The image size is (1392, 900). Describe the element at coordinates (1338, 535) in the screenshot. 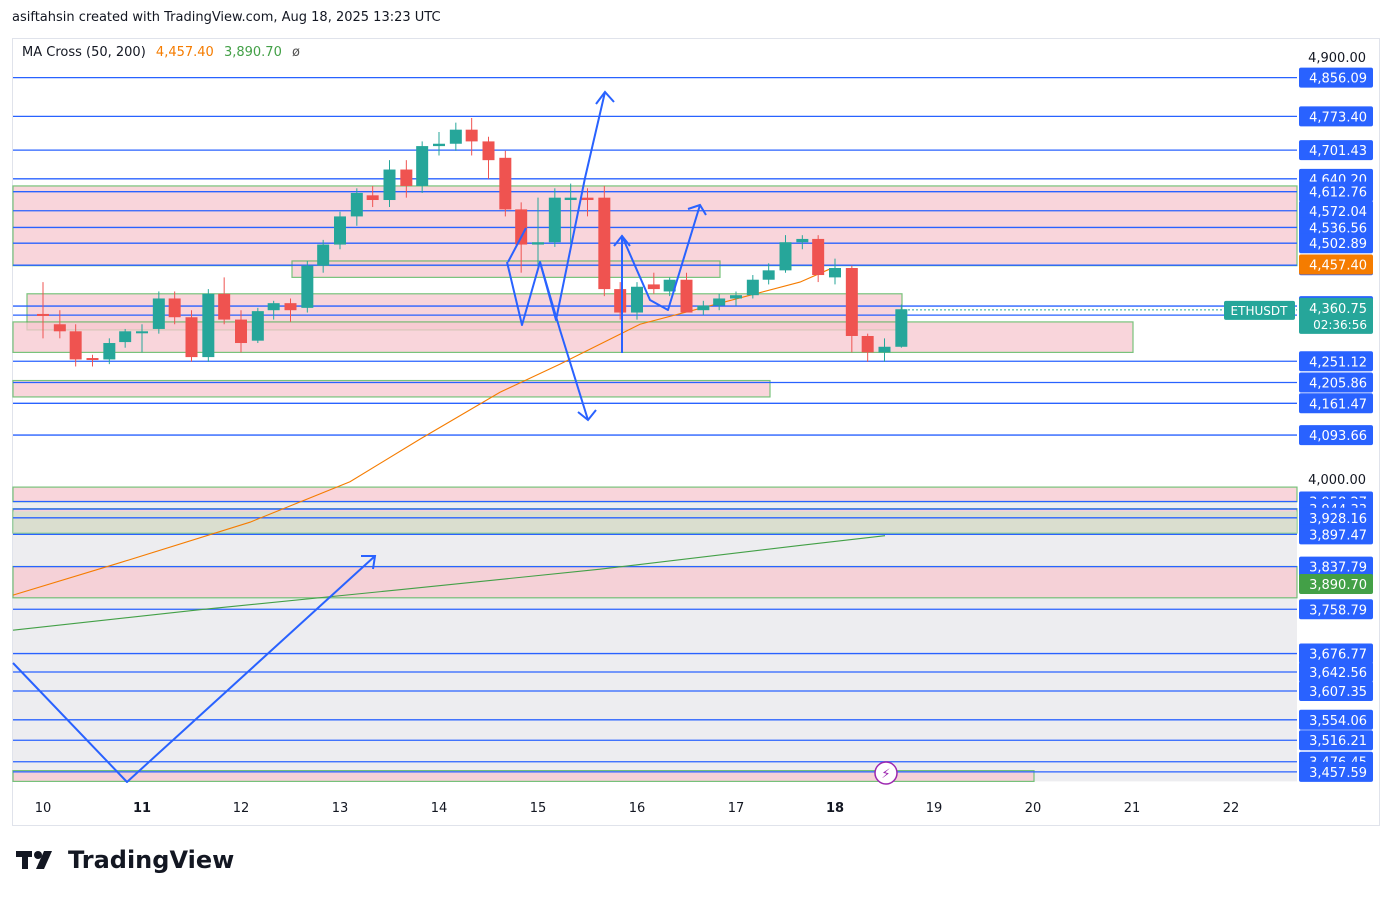

I see `level-label-18: 3,897.47` at that location.